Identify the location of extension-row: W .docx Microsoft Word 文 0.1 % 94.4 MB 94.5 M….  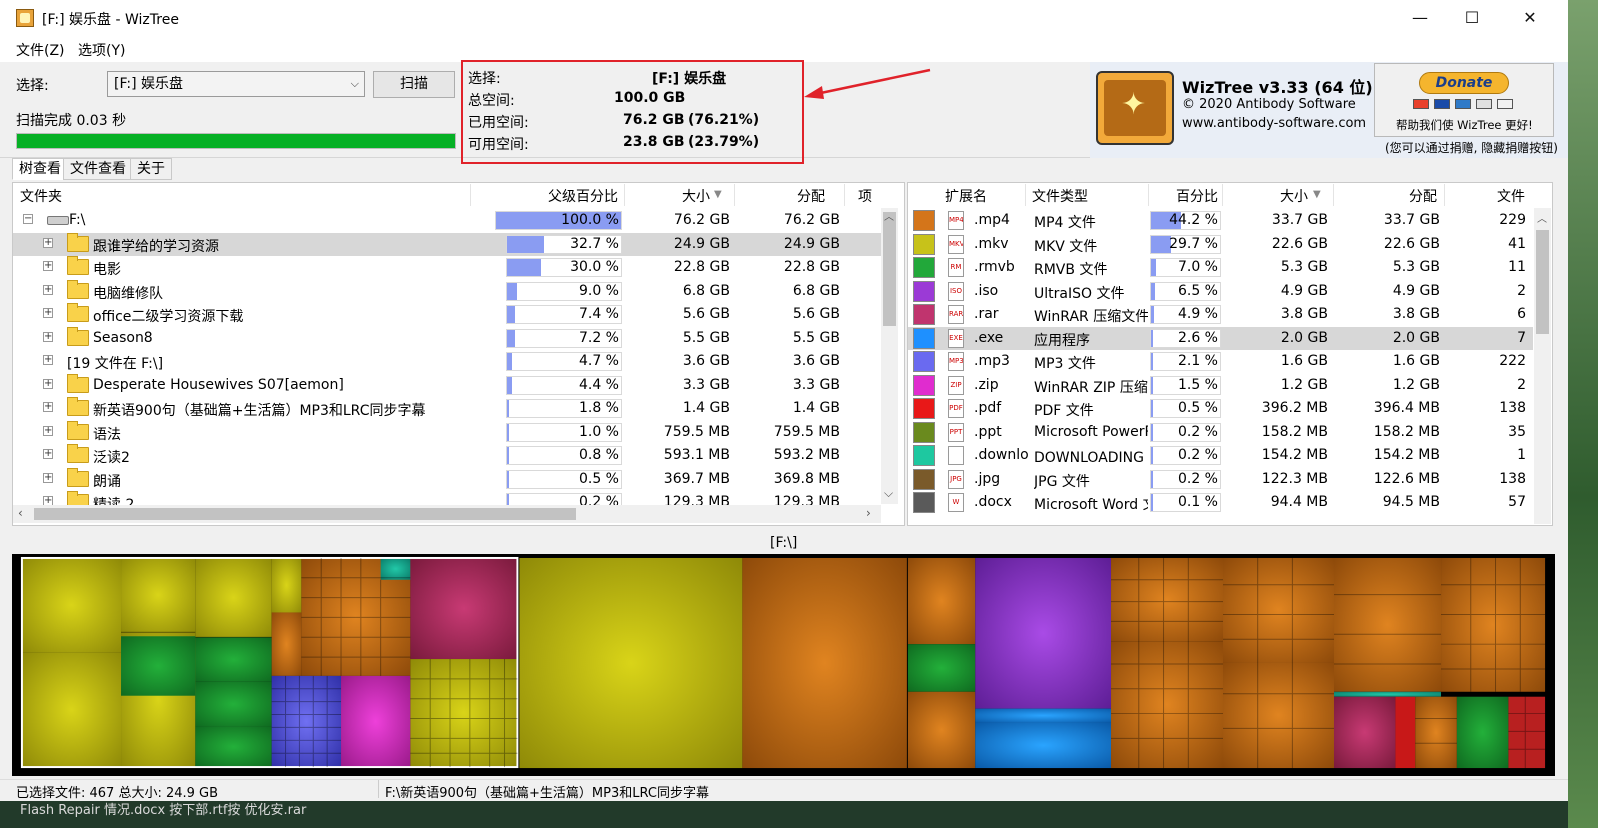
(1220, 502).